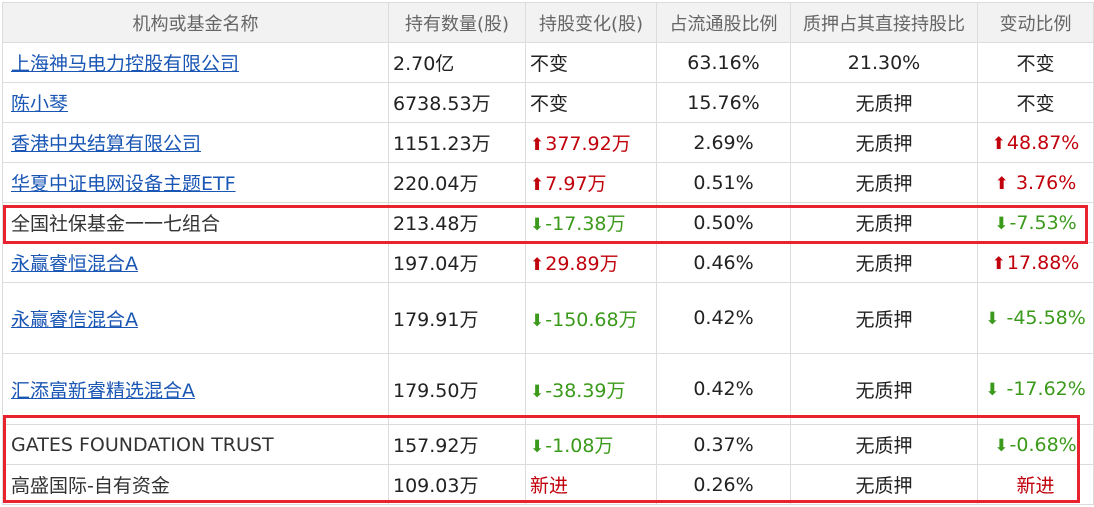 Image resolution: width=1094 pixels, height=507 pixels. Describe the element at coordinates (39, 104) in the screenshot. I see `holder-name-link: 陈小琴` at that location.